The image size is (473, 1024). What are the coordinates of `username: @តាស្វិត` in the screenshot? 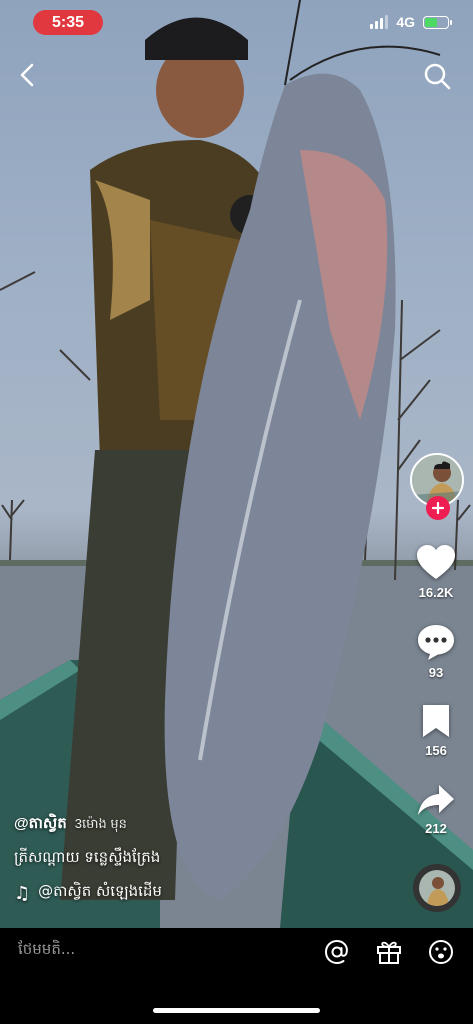 It's located at (40, 825).